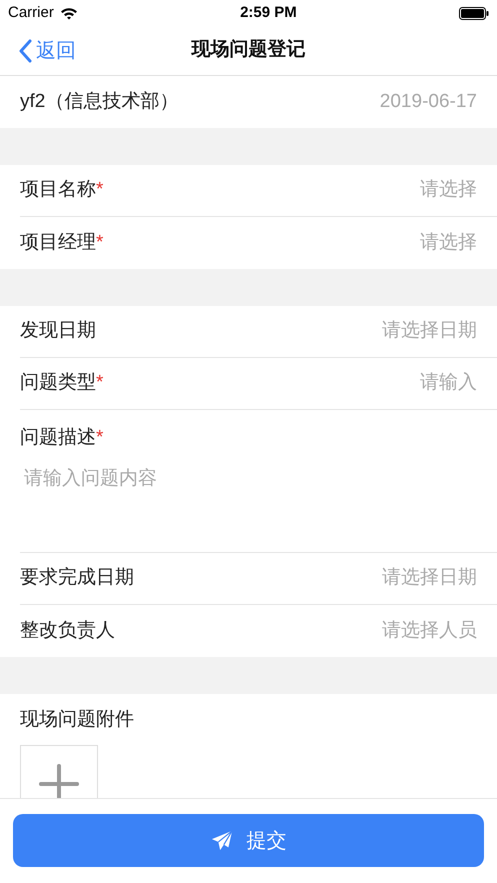  What do you see at coordinates (69, 13) in the screenshot?
I see `wifi-icon` at bounding box center [69, 13].